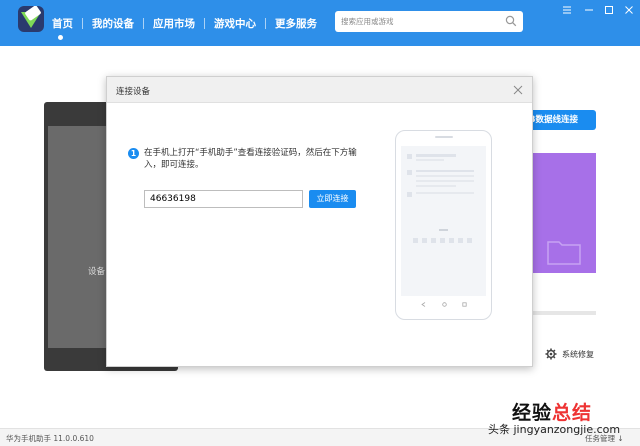 The image size is (640, 446). What do you see at coordinates (31, 19) in the screenshot?
I see `app-logo` at bounding box center [31, 19].